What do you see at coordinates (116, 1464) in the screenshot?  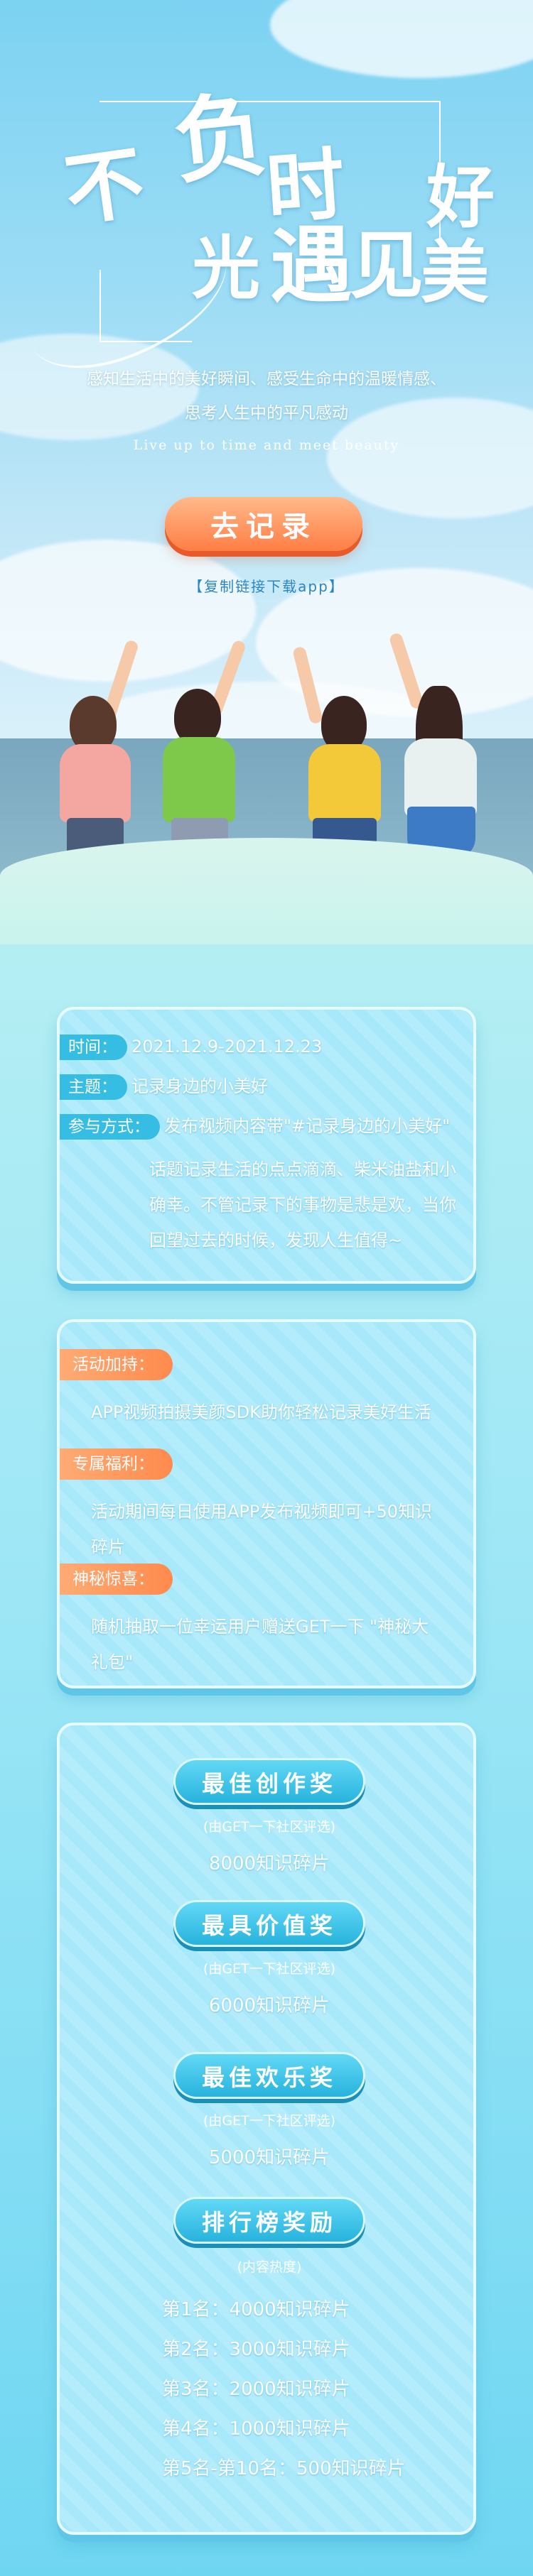 I see `welfare-label: 专属福利：` at bounding box center [116, 1464].